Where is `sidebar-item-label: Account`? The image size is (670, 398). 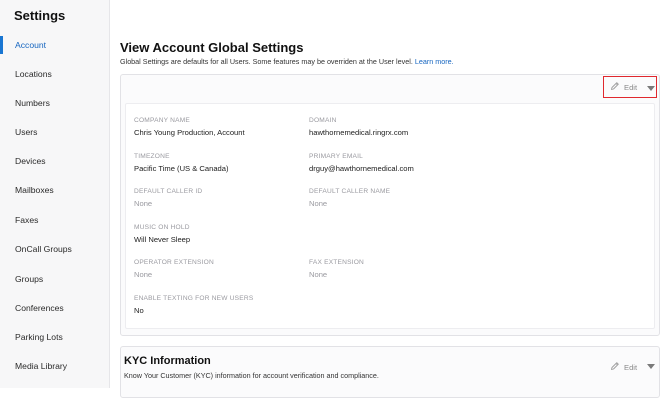
sidebar-item-label: Account is located at coordinates (31, 45).